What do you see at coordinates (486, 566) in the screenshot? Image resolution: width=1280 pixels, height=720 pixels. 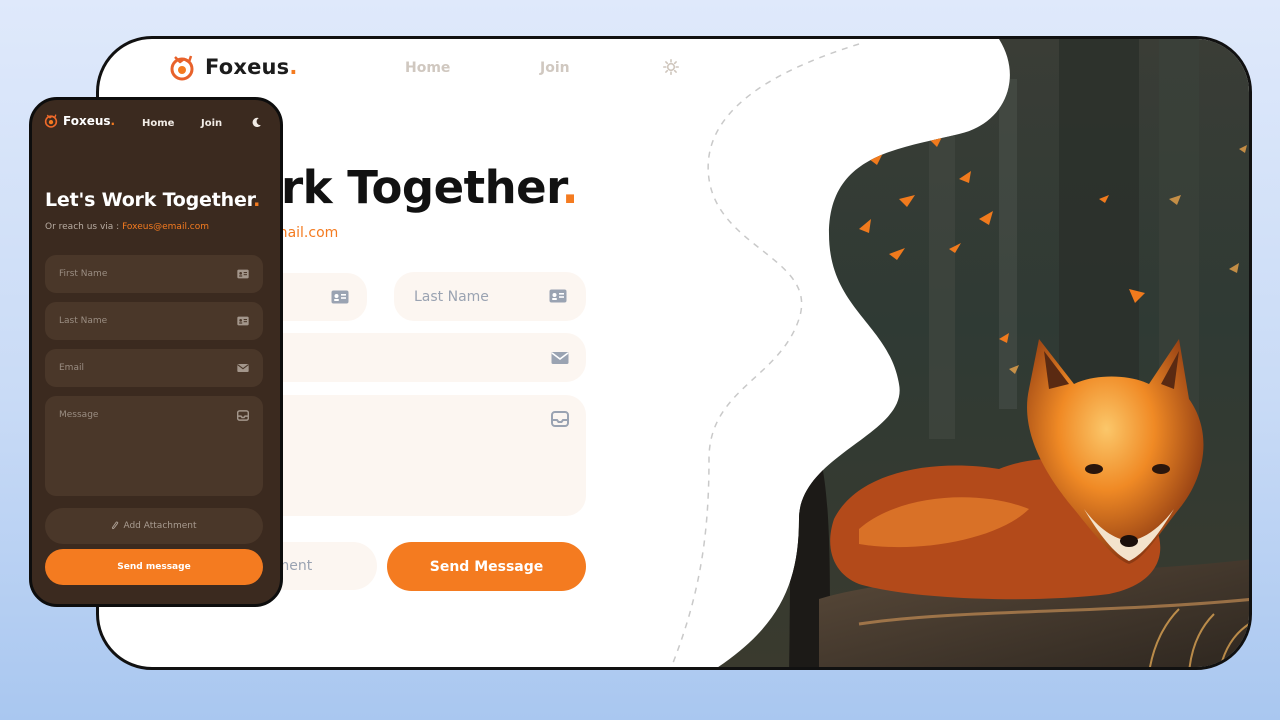 I see `desktop-send-message-button: Send Message` at bounding box center [486, 566].